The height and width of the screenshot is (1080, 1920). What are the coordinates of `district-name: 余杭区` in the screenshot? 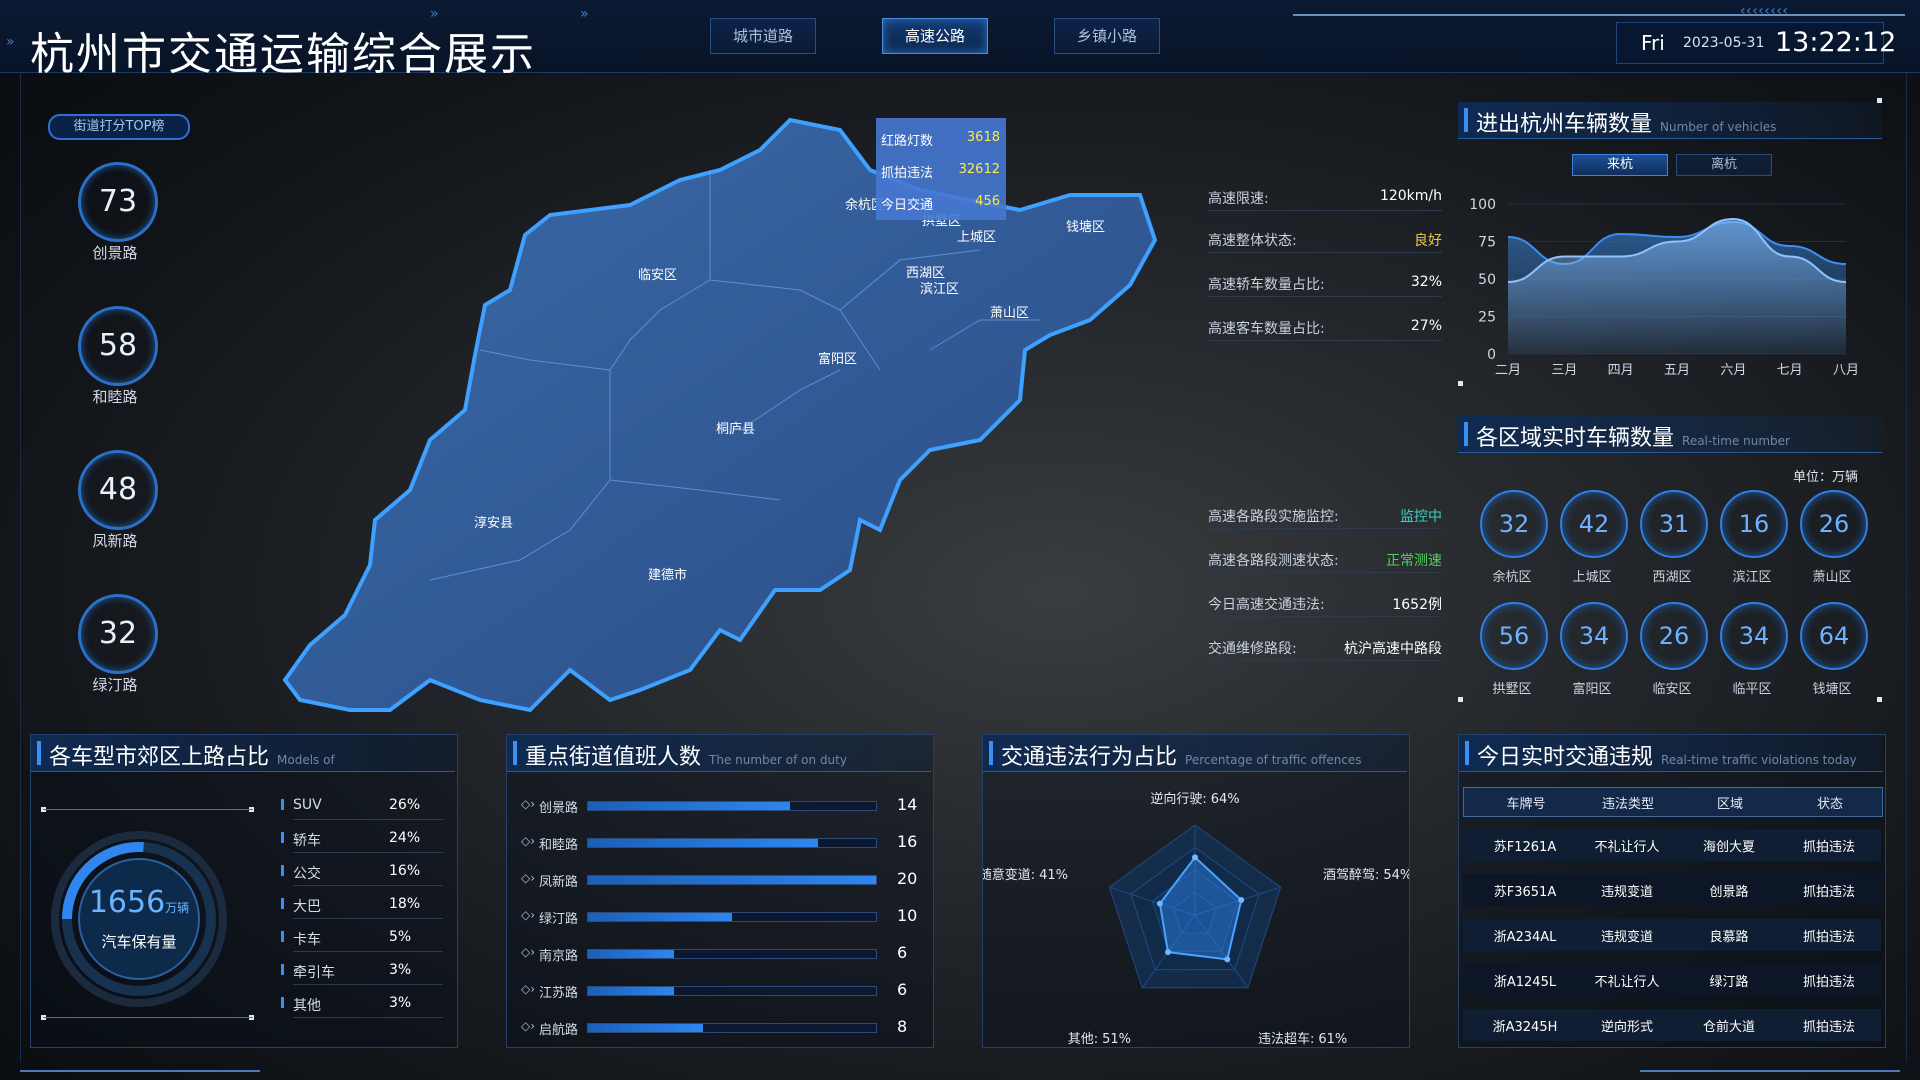 It's located at (1512, 577).